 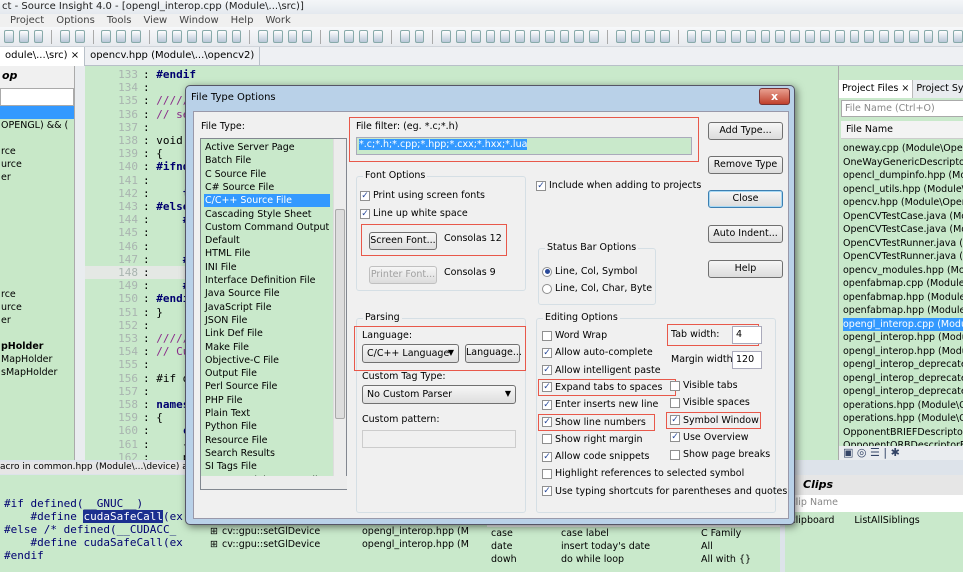 What do you see at coordinates (903, 270) in the screenshot?
I see `file-list-item: opencv_modules.hpp (Module` at bounding box center [903, 270].